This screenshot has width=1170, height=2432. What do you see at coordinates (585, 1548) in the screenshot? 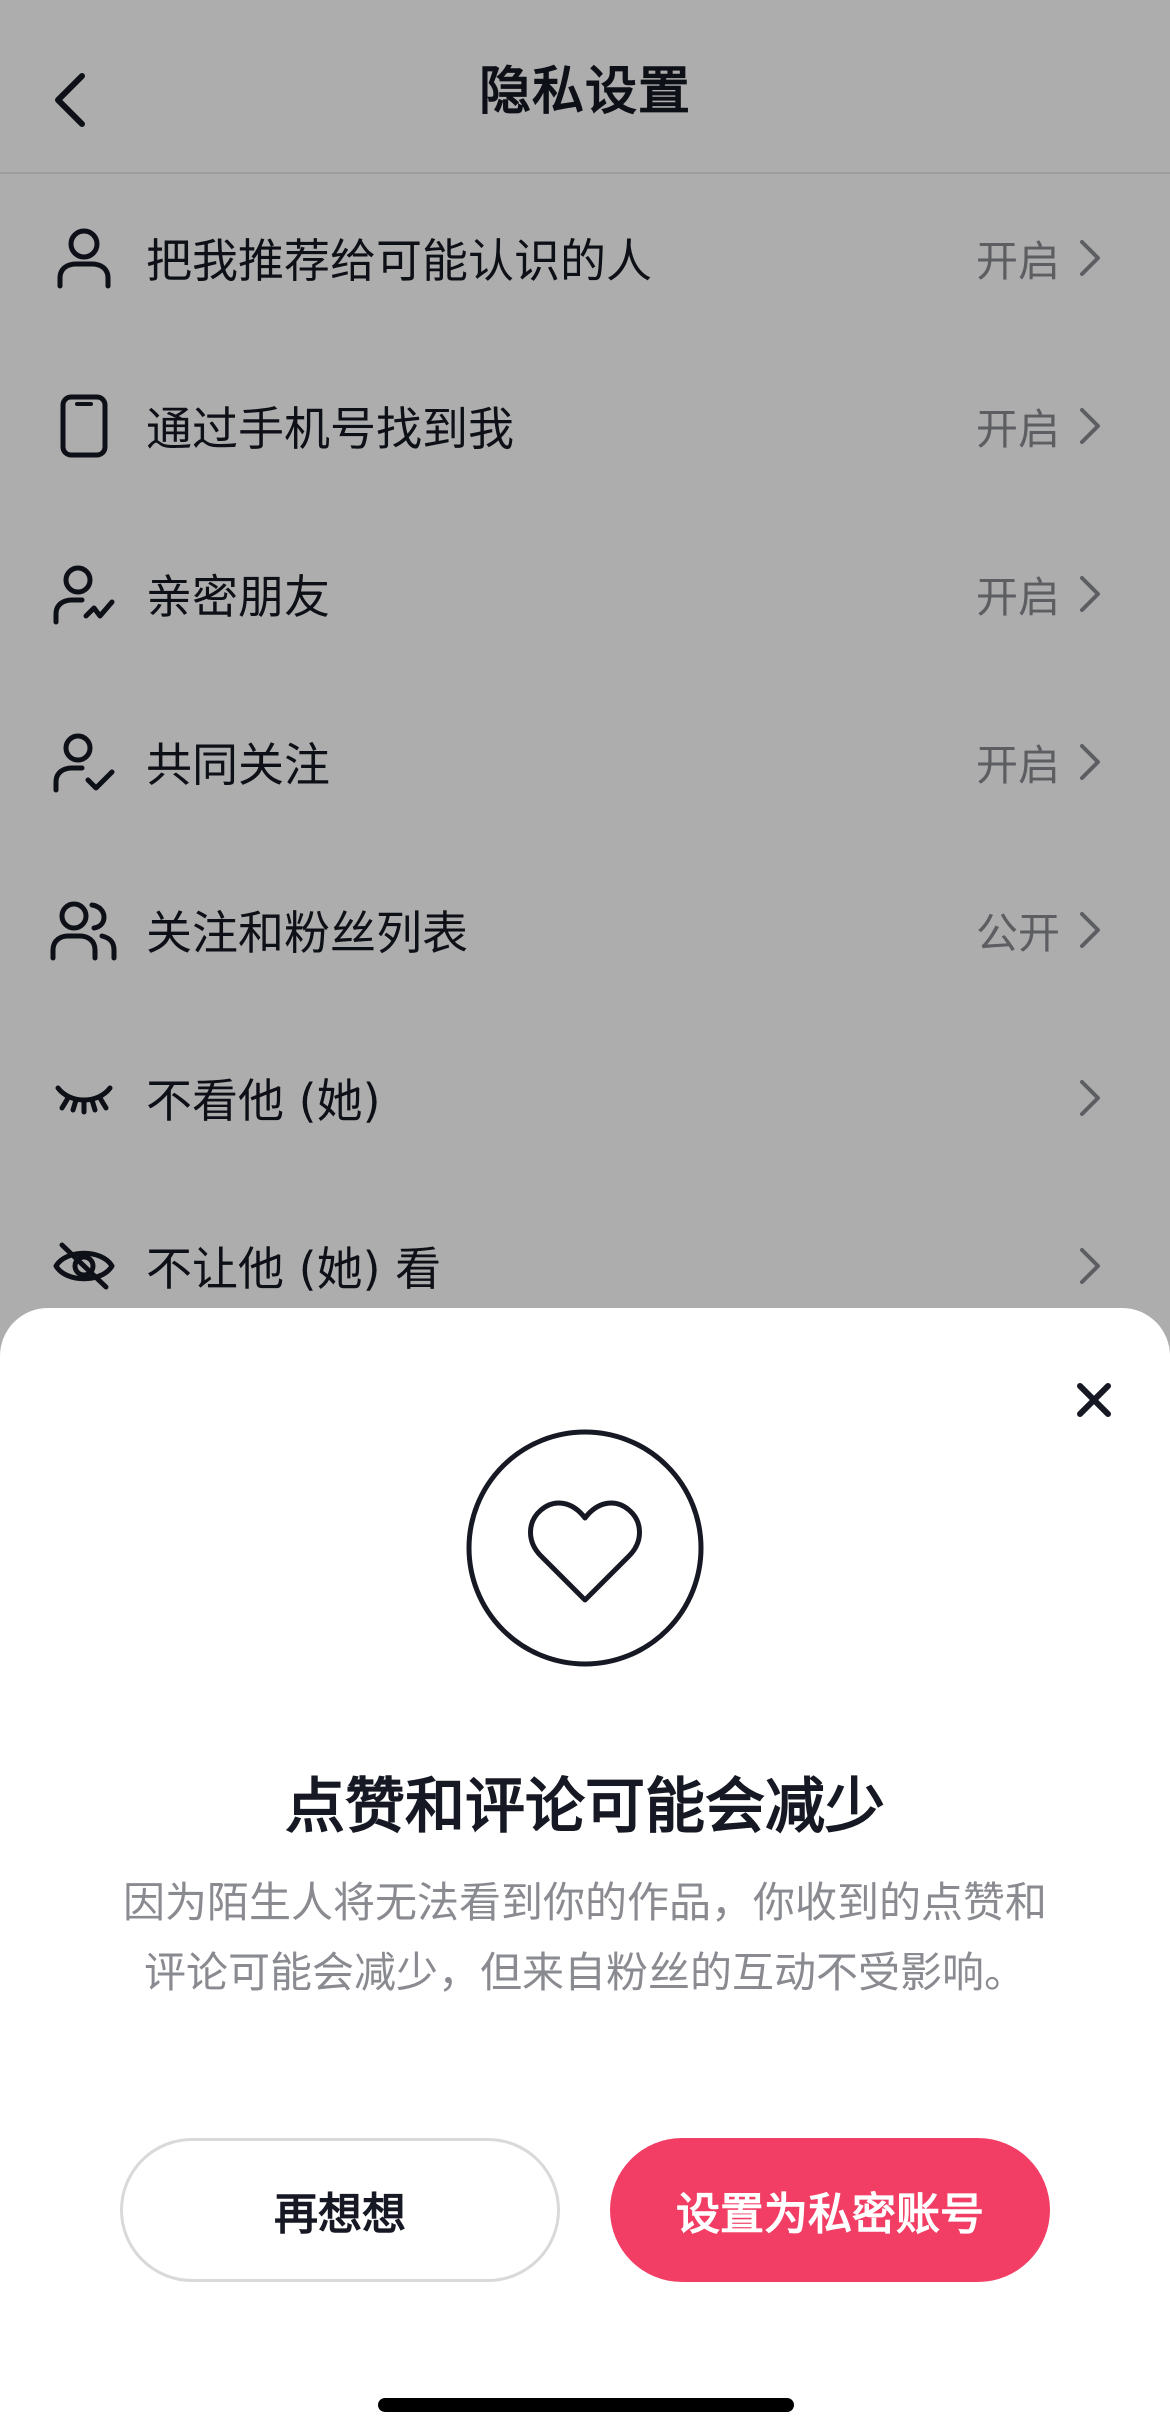
I see `heart-icon` at bounding box center [585, 1548].